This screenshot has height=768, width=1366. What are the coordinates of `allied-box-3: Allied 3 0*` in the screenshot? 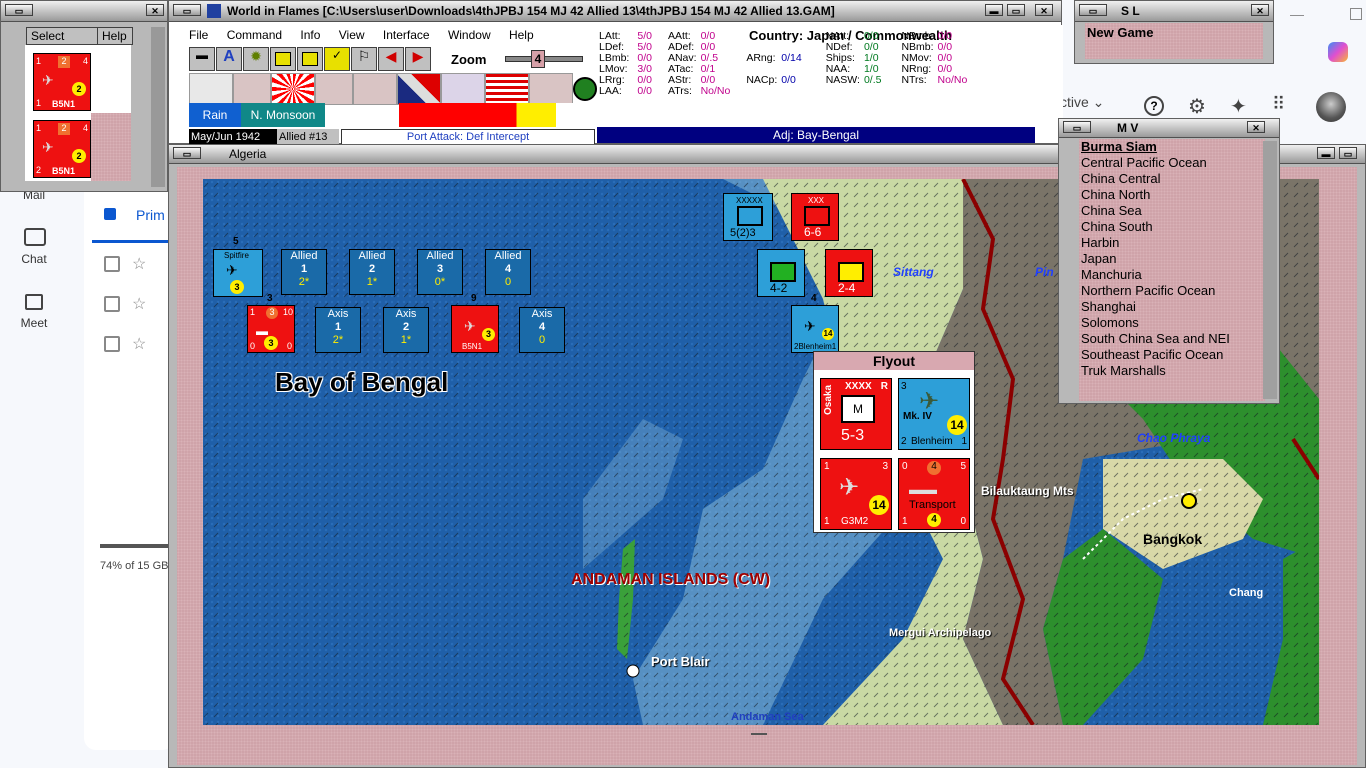 It's located at (440, 272).